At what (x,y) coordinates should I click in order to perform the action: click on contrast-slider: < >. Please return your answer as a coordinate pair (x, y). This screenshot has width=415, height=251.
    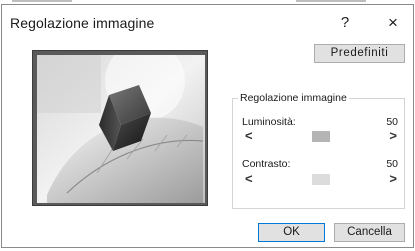
    Looking at the image, I should click on (321, 179).